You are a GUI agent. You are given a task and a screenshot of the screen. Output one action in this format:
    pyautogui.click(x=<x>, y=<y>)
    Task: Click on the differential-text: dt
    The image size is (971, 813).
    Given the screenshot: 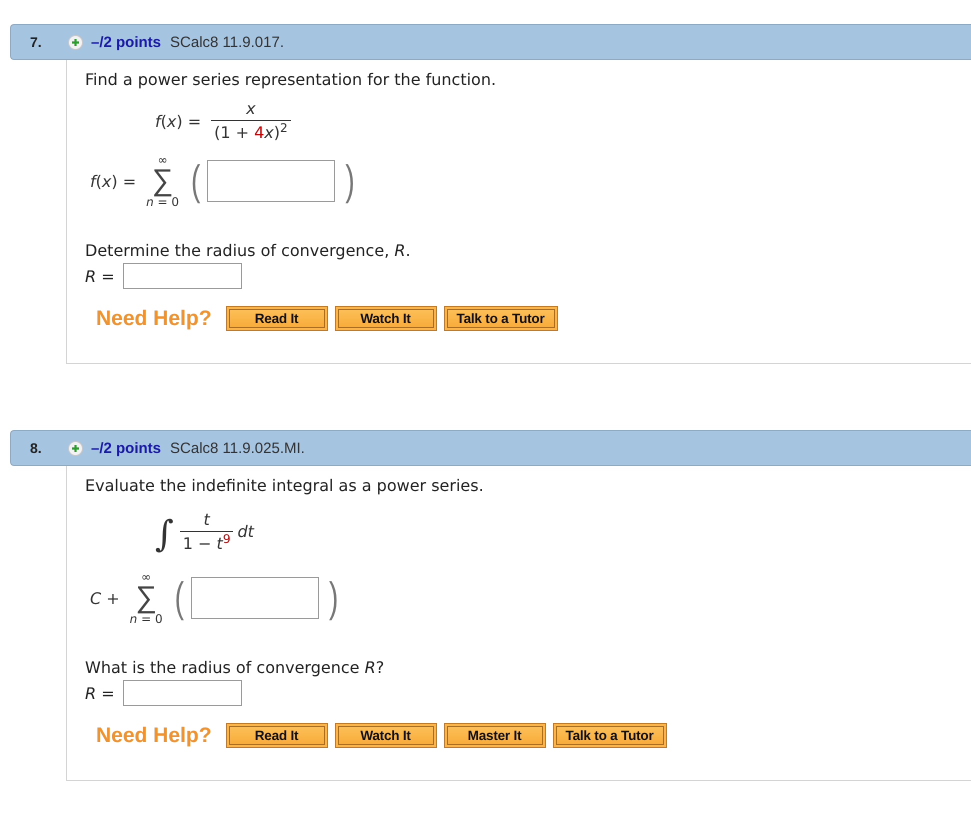 What is the action you would take?
    pyautogui.click(x=245, y=531)
    